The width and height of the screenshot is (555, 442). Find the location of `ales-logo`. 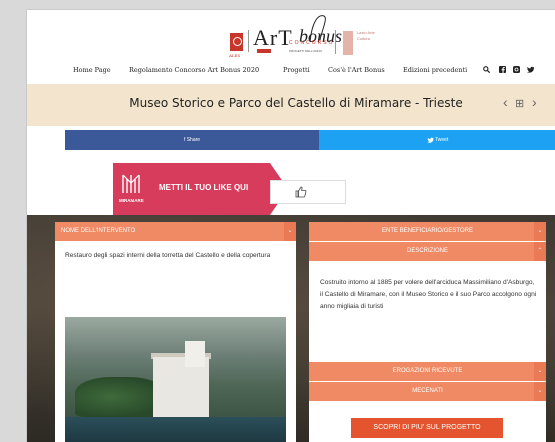

ales-logo is located at coordinates (236, 42).